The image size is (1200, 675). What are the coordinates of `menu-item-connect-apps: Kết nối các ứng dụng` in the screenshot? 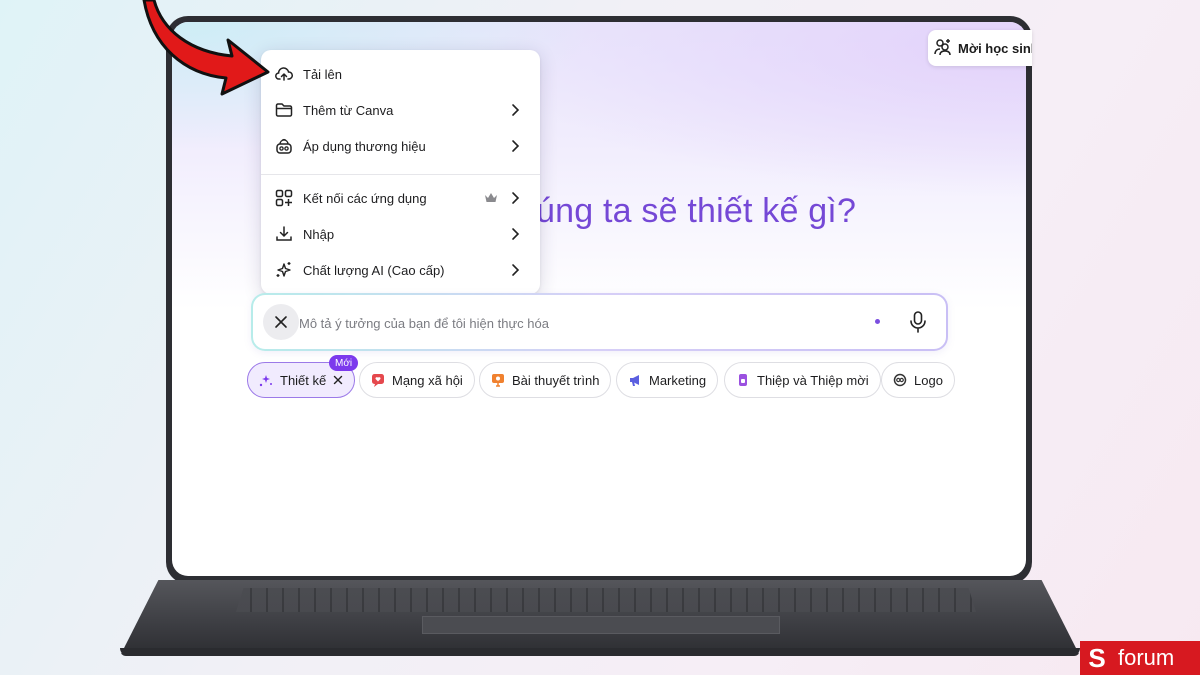 It's located at (400, 198).